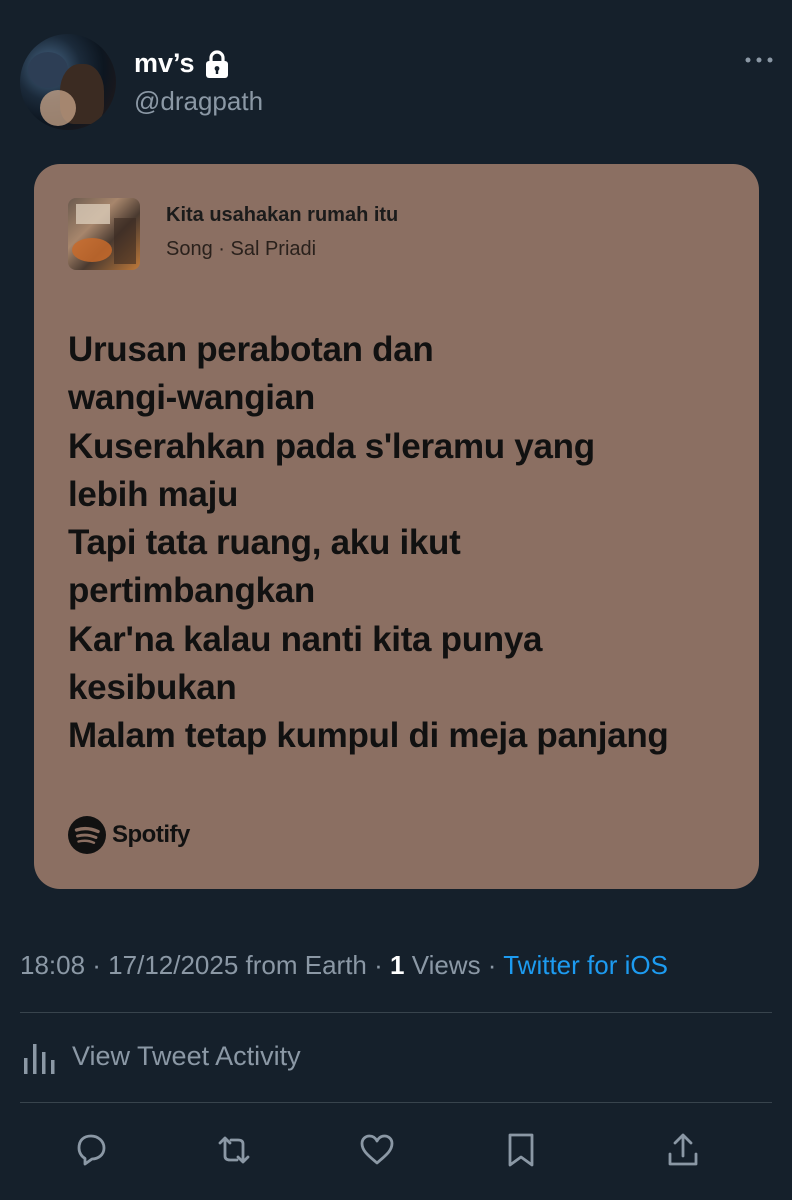 The width and height of the screenshot is (792, 1200). I want to click on lyric-line: Urusan perabotan dan, so click(251, 349).